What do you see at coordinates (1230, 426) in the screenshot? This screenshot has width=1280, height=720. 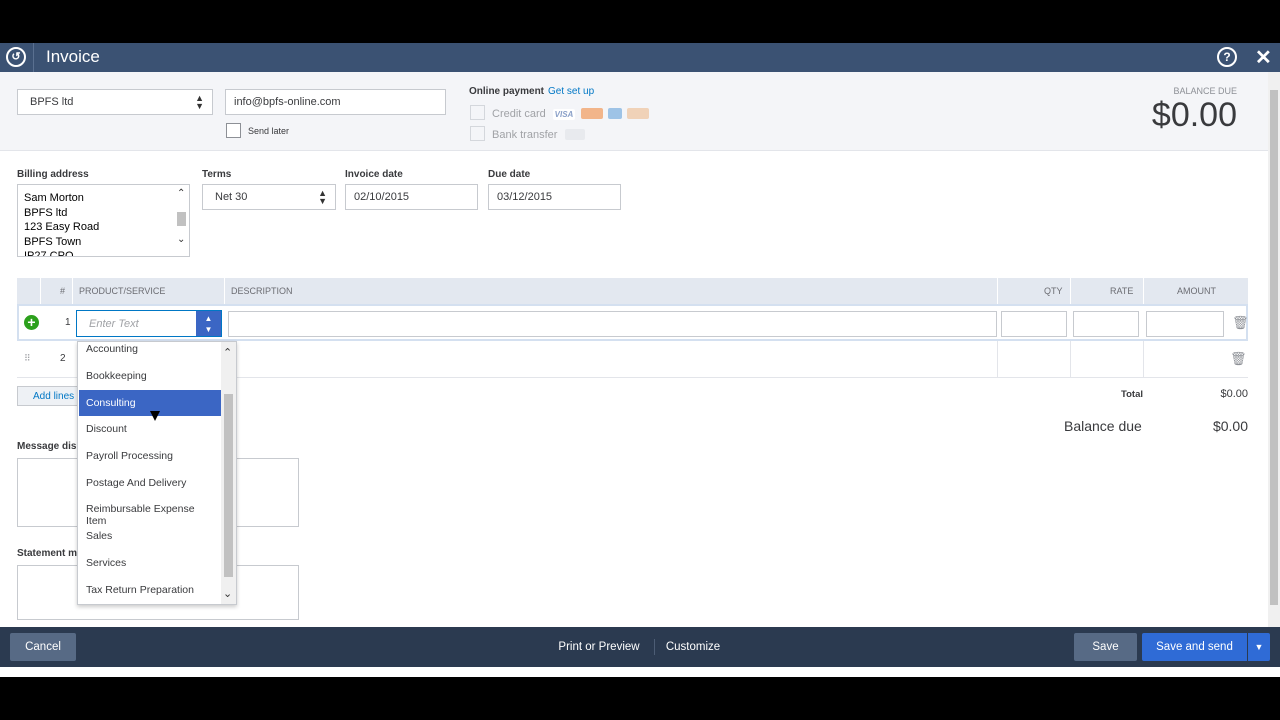 I see `balance-due-footer-value: $0.00` at bounding box center [1230, 426].